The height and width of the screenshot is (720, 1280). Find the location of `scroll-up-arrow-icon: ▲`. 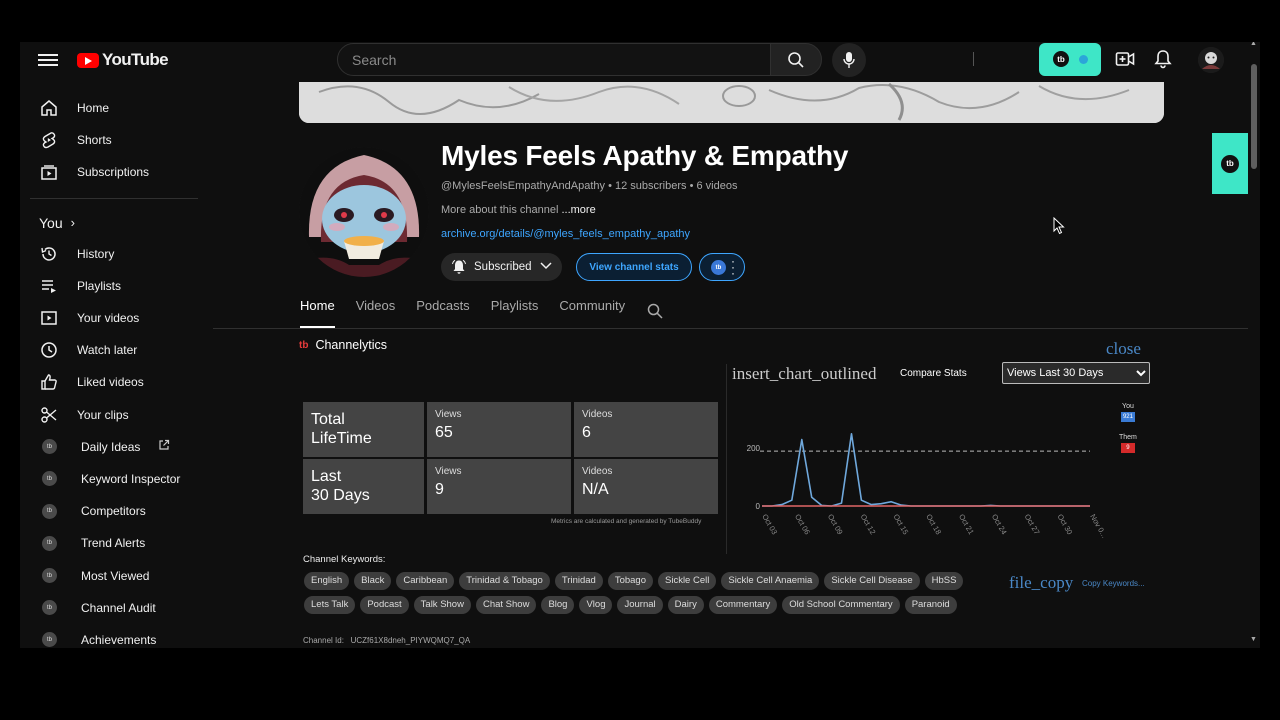

scroll-up-arrow-icon: ▲ is located at coordinates (1253, 44).